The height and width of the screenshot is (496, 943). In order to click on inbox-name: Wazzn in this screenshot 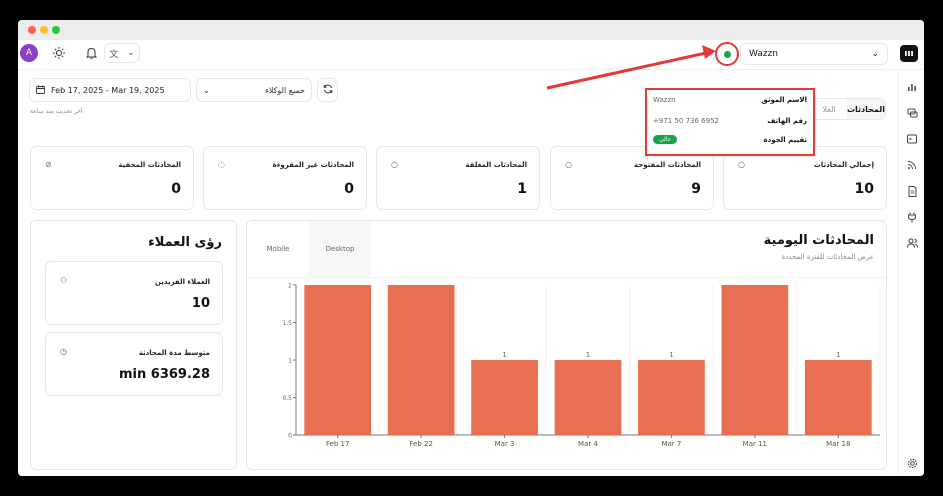, I will do `click(763, 54)`.